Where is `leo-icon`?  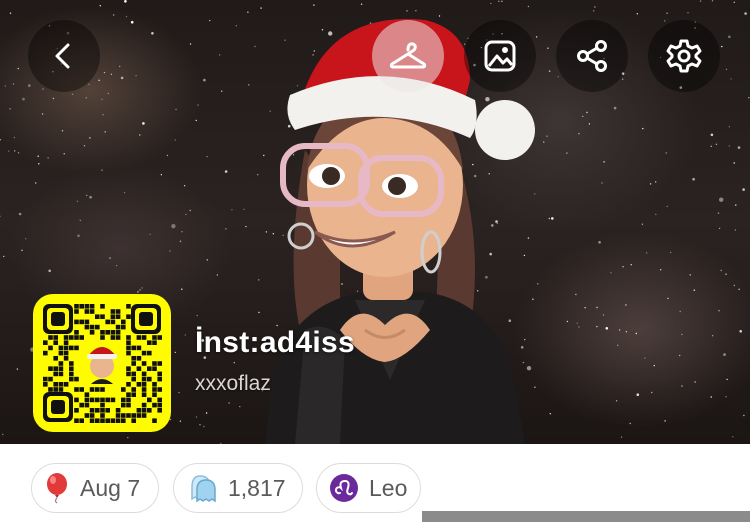
leo-icon is located at coordinates (344, 488).